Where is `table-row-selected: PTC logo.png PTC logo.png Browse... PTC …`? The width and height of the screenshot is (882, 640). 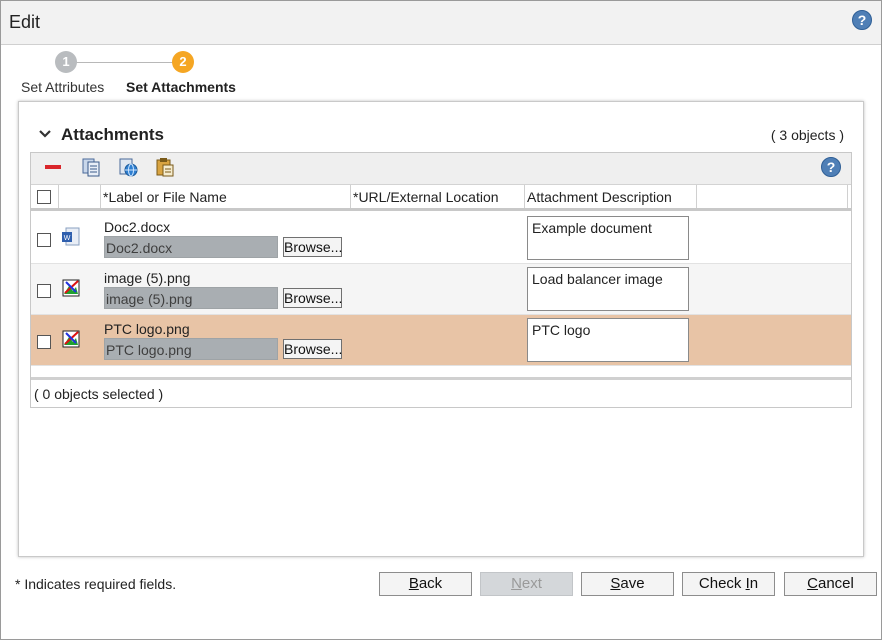 table-row-selected: PTC logo.png PTC logo.png Browse... PTC … is located at coordinates (441, 340).